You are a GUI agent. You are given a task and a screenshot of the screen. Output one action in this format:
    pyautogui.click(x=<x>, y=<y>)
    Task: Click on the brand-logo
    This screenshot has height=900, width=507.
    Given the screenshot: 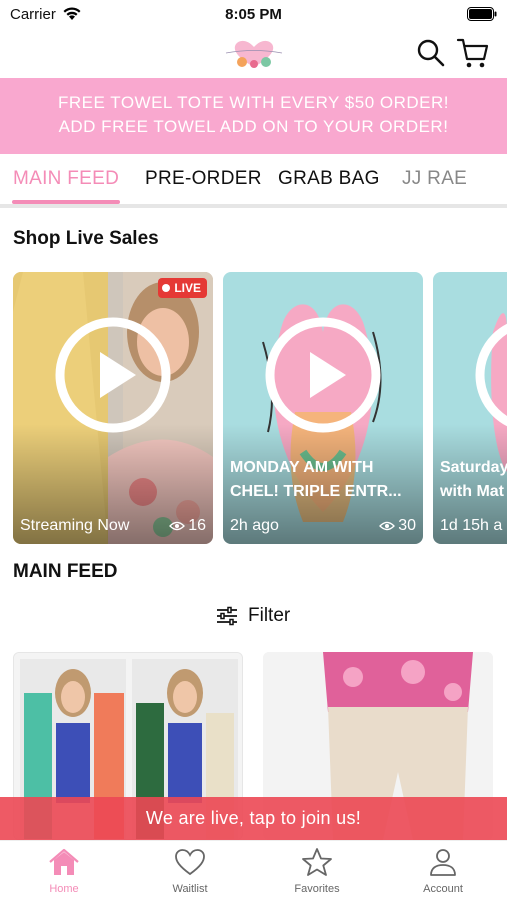 What is the action you would take?
    pyautogui.click(x=254, y=53)
    